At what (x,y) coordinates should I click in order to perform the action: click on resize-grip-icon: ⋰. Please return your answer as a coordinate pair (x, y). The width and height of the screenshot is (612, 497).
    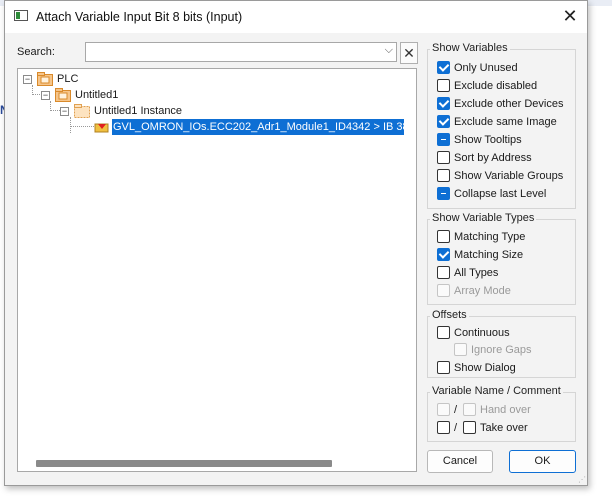
    Looking at the image, I should click on (582, 479).